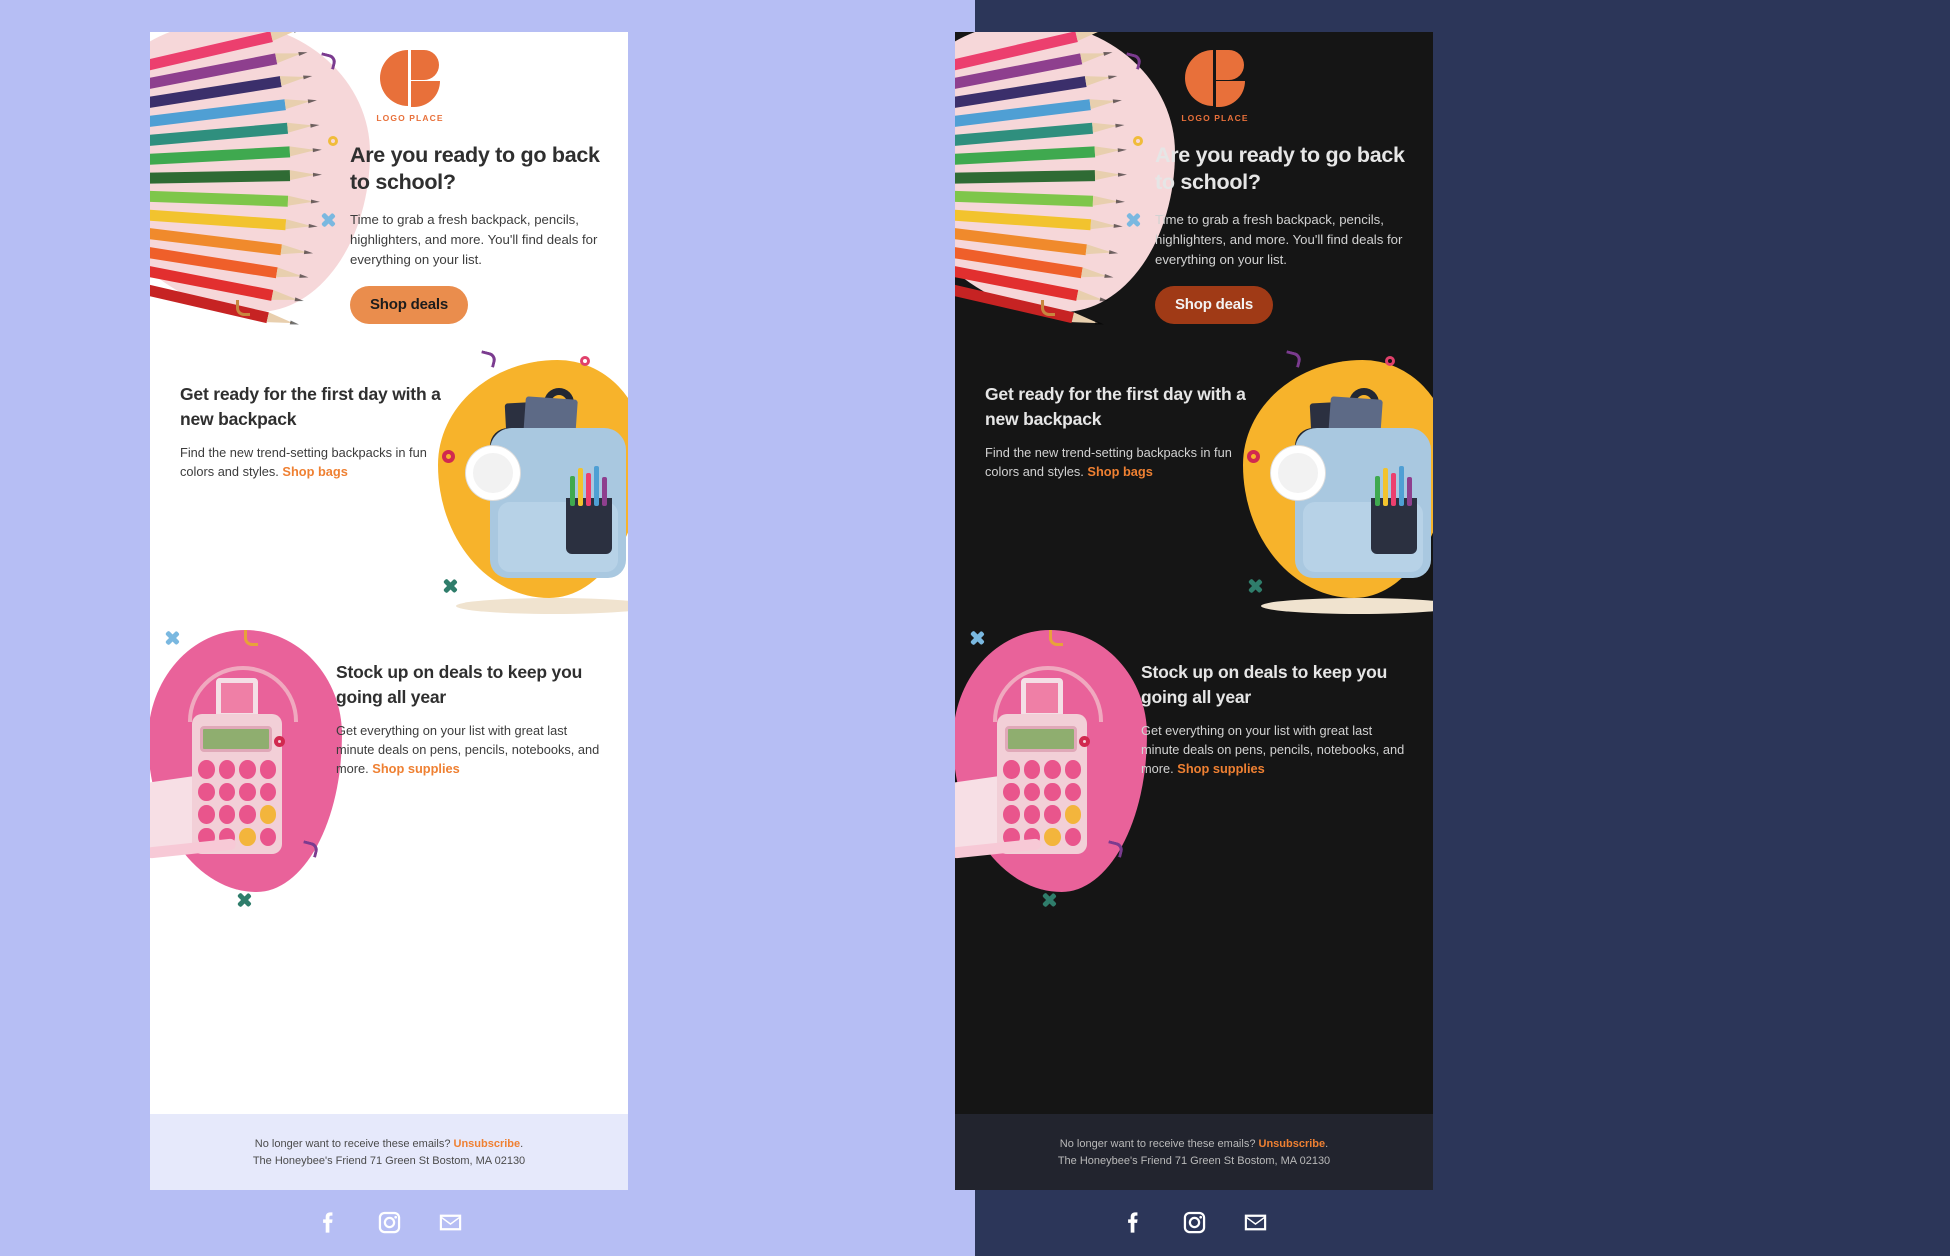 Image resolution: width=1950 pixels, height=1256 pixels. What do you see at coordinates (487, 1144) in the screenshot?
I see `unsubscribe-link: Unsubscribe` at bounding box center [487, 1144].